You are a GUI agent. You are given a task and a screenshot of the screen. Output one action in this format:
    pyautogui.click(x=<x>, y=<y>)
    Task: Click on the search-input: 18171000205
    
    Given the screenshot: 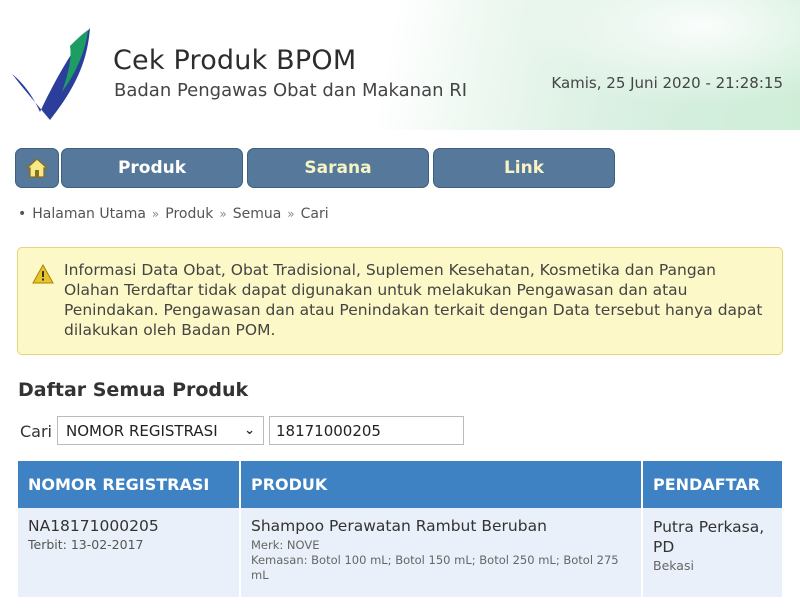 What is the action you would take?
    pyautogui.click(x=366, y=430)
    